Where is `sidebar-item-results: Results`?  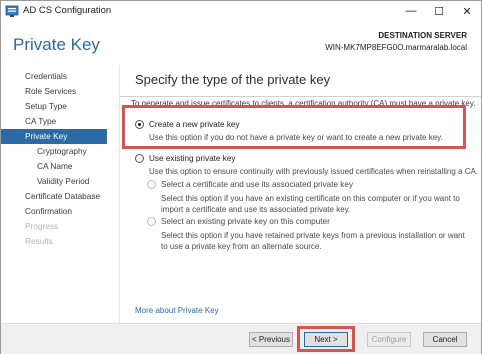
sidebar-item-results: Results is located at coordinates (39, 241).